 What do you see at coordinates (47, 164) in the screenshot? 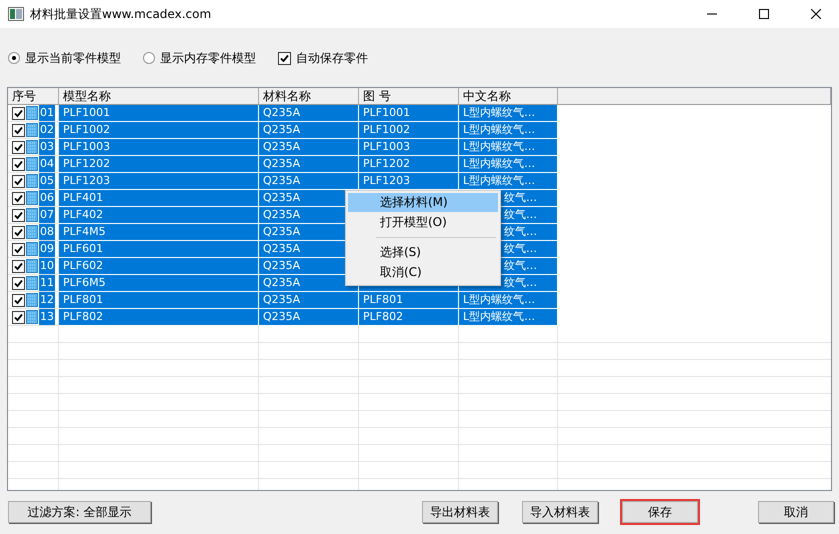
I see `row-number: 04` at bounding box center [47, 164].